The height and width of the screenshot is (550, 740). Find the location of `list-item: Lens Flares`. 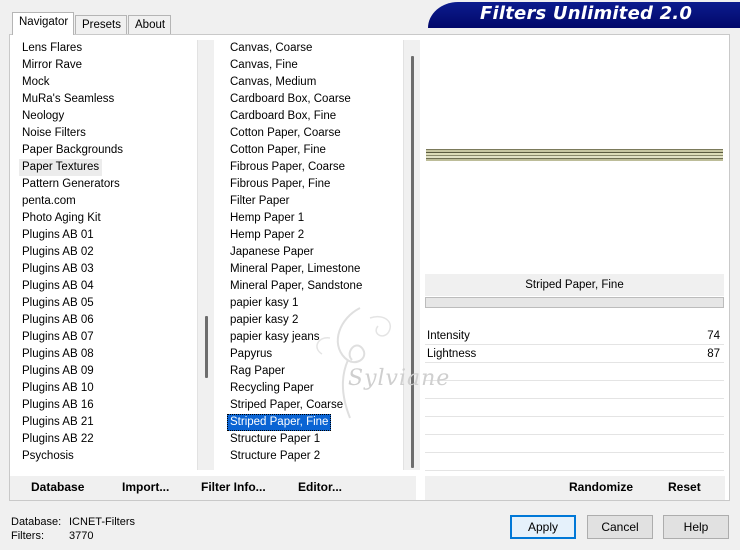

list-item: Lens Flares is located at coordinates (107, 48).